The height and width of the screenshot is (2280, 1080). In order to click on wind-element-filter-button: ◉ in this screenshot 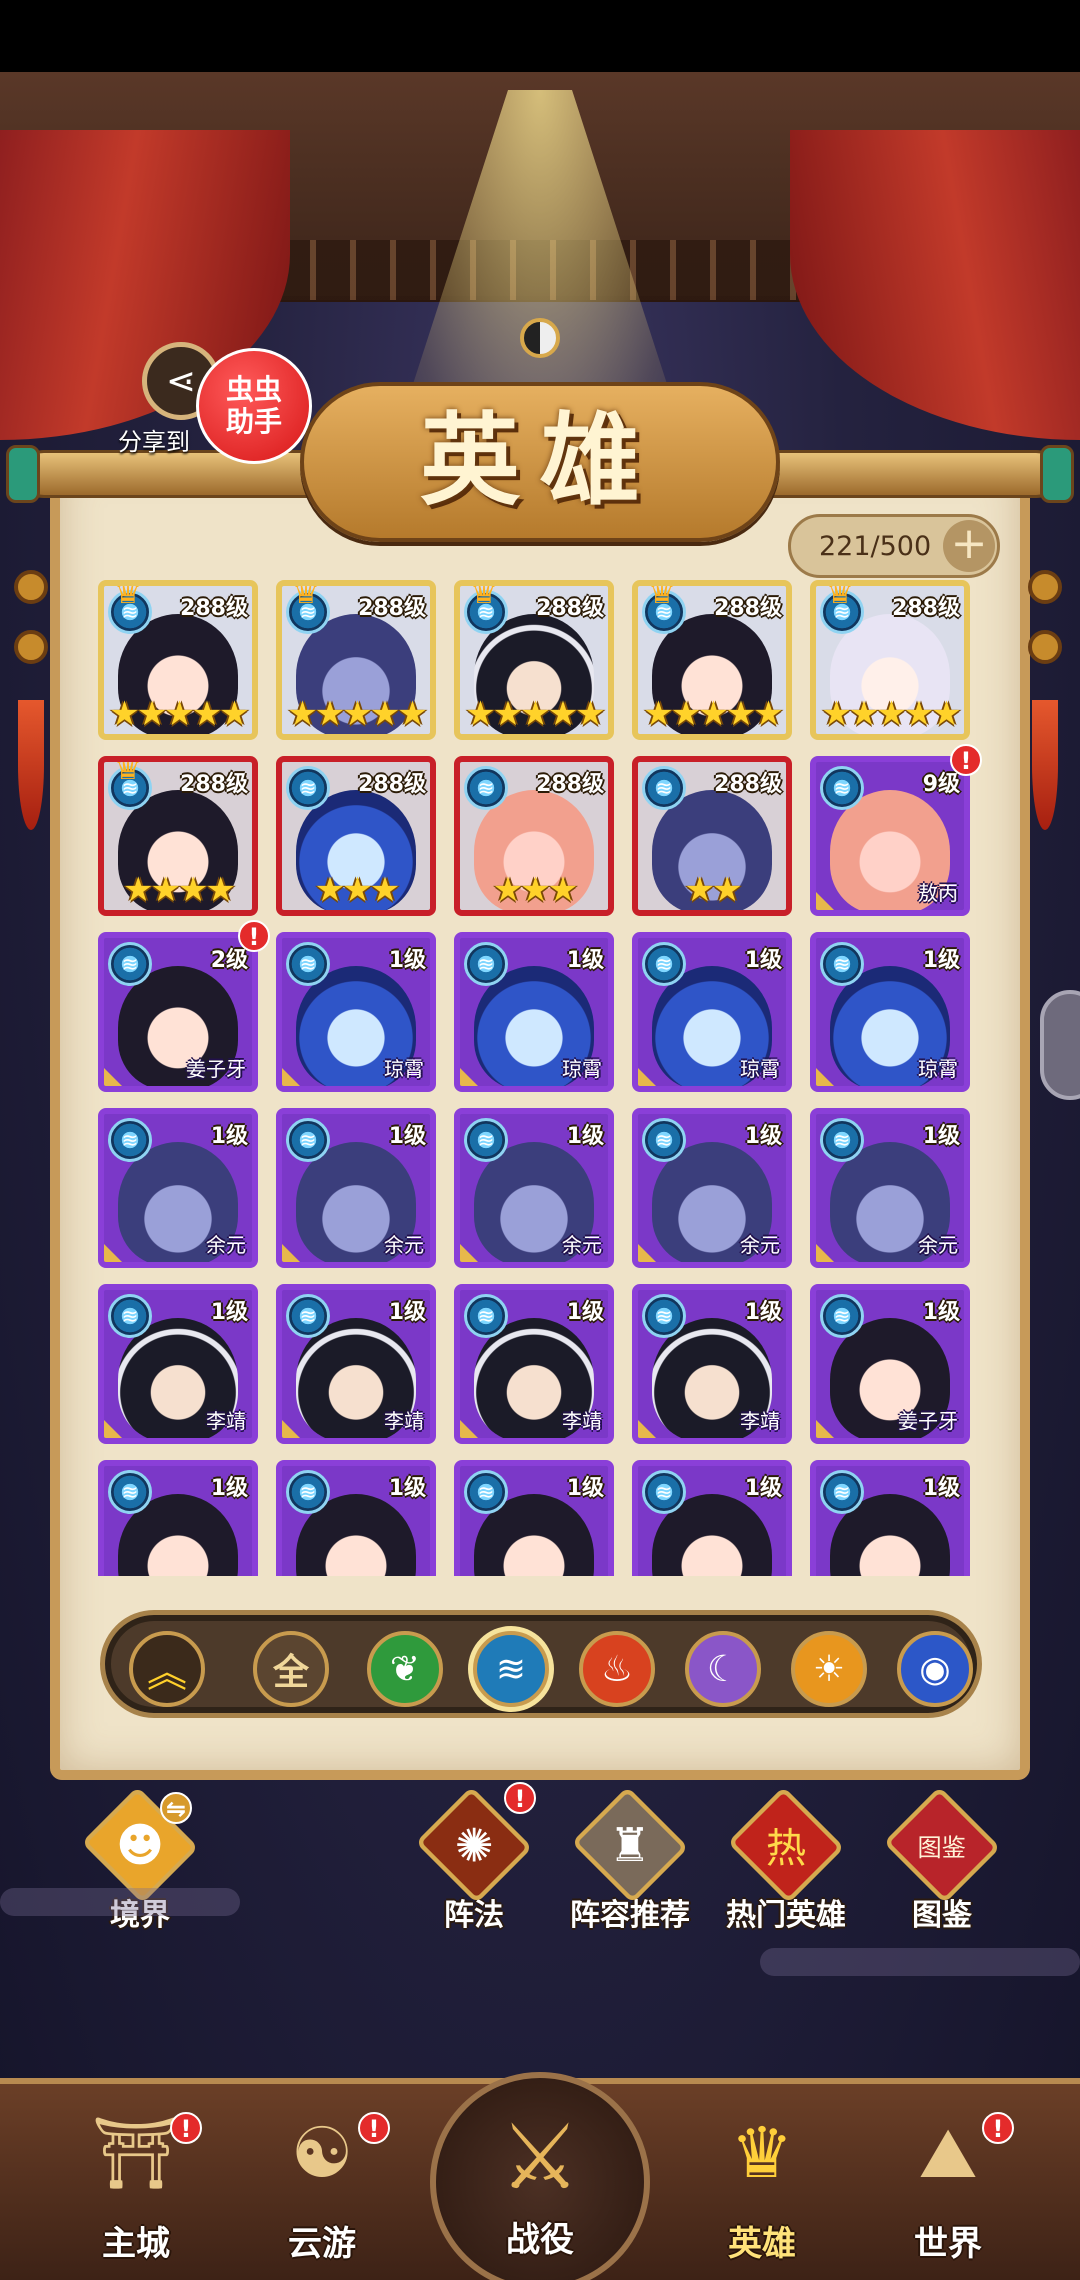, I will do `click(935, 1669)`.